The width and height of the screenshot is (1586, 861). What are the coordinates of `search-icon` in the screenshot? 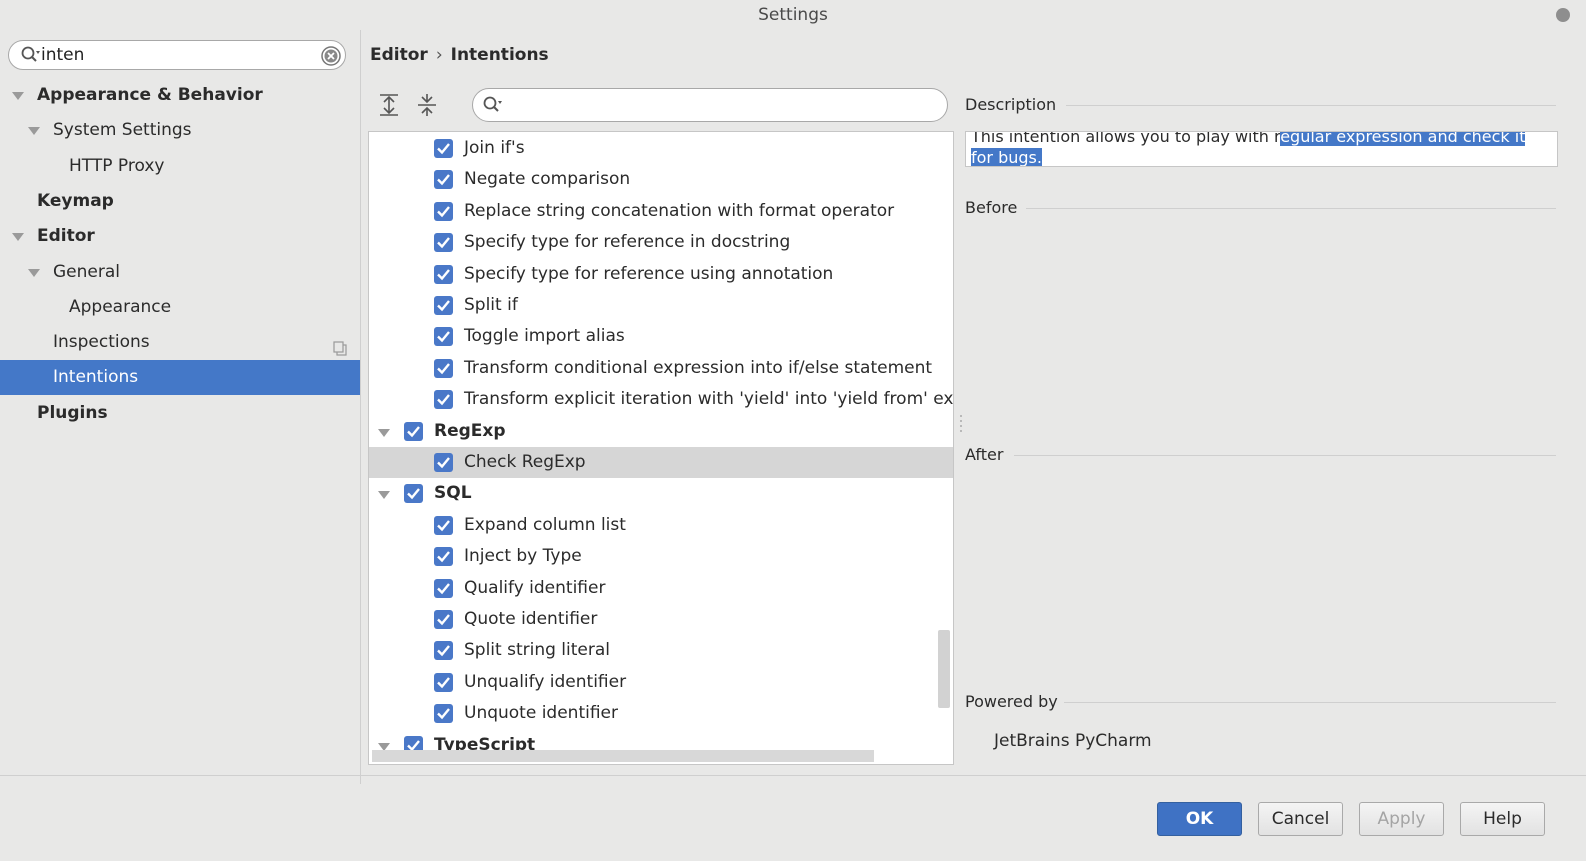 It's located at (30, 55).